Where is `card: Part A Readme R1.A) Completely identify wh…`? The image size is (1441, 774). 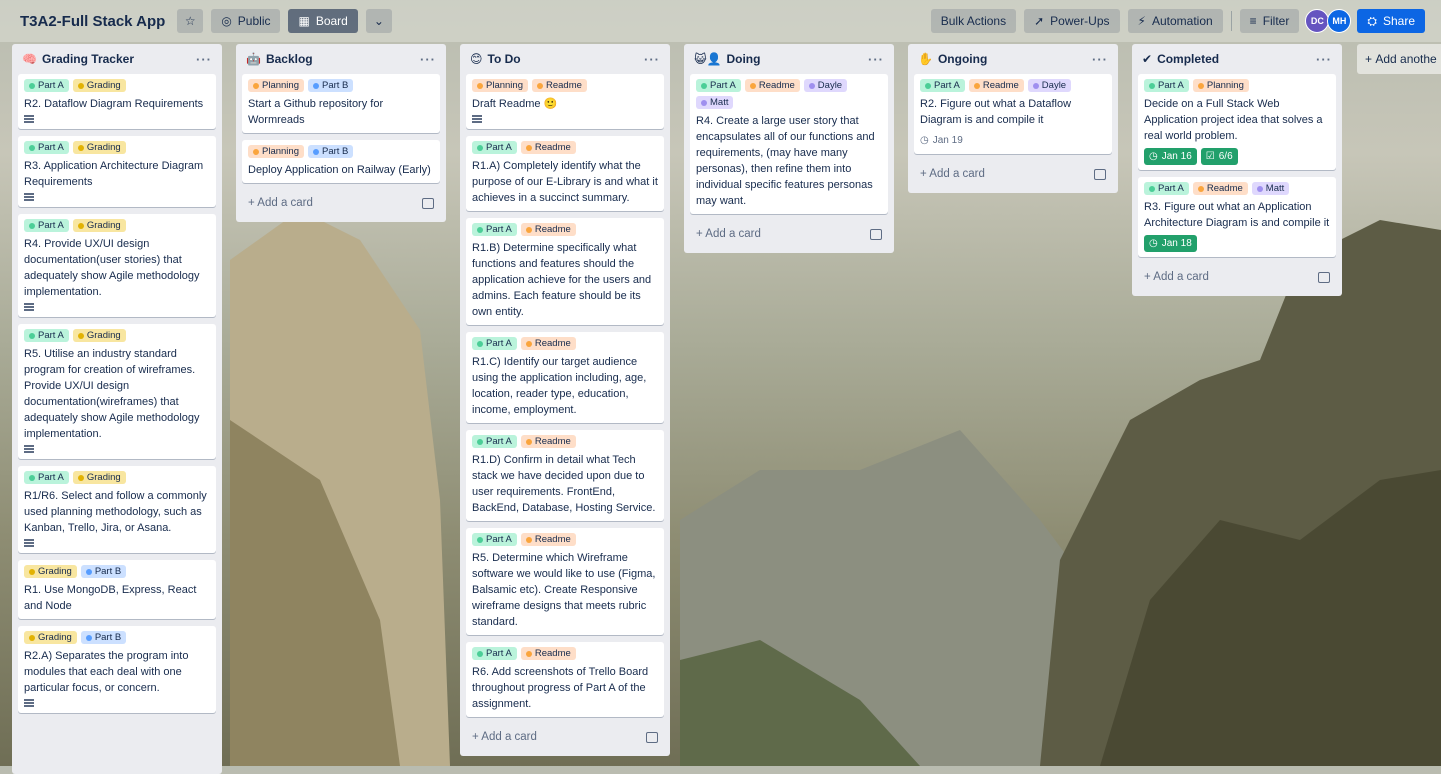
card: Part A Readme R1.A) Completely identify wh… is located at coordinates (565, 173).